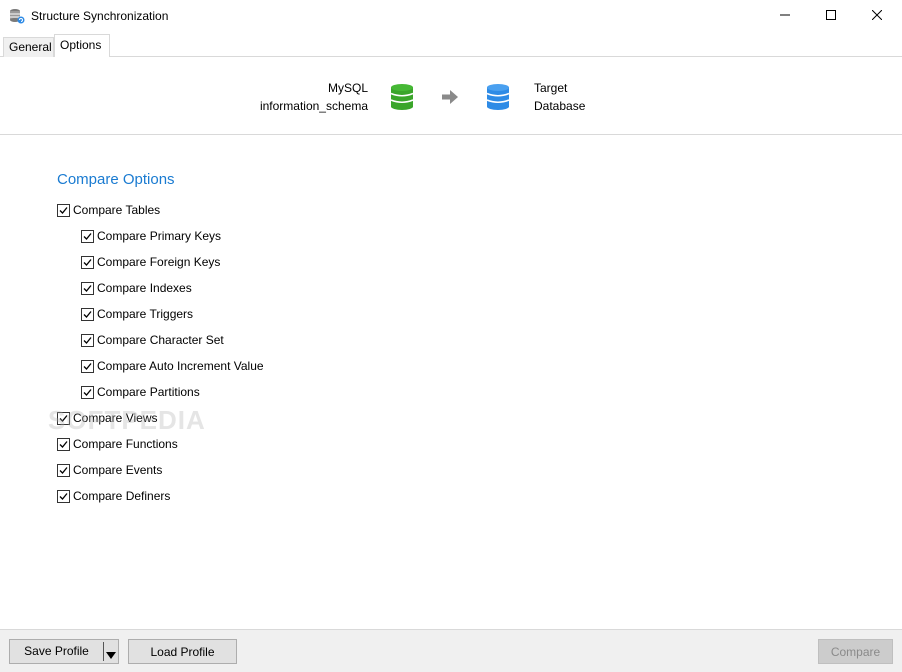 Image resolution: width=902 pixels, height=672 pixels. I want to click on target-database-icon, so click(498, 97).